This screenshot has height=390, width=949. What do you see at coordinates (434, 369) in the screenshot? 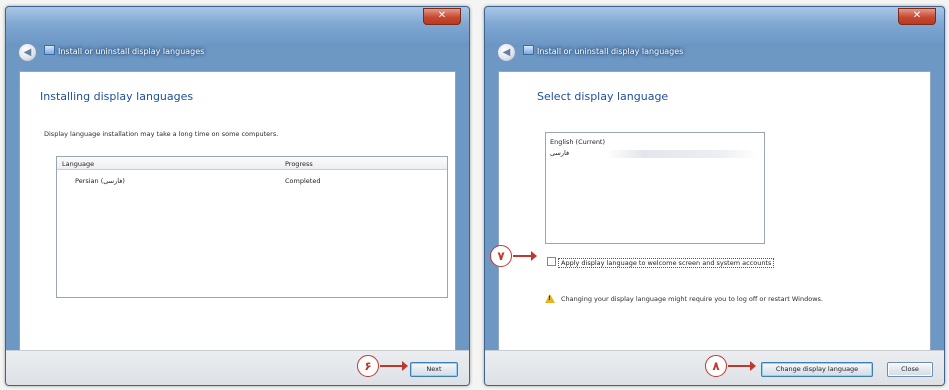
I see `next-button: Next` at bounding box center [434, 369].